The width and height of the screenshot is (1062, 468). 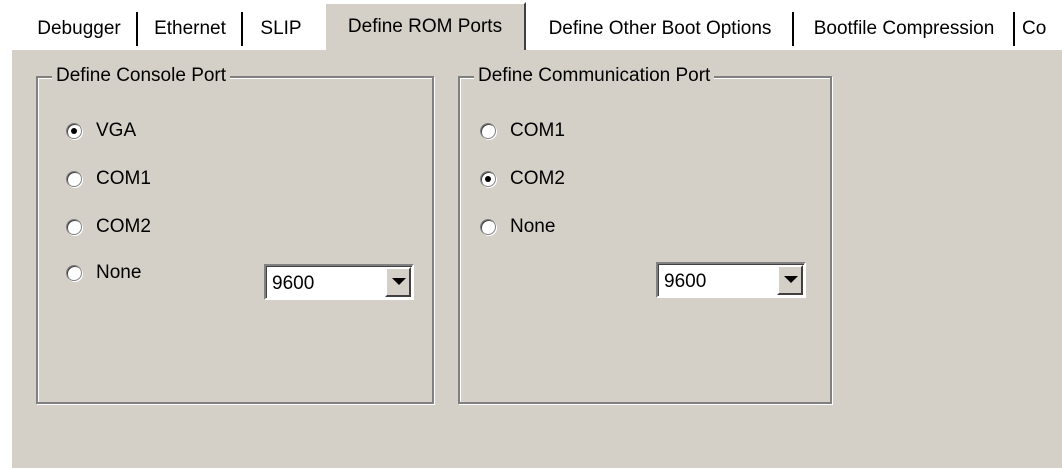 I want to click on tab-bootfile-compression: Bootfile Compression, so click(x=904, y=29).